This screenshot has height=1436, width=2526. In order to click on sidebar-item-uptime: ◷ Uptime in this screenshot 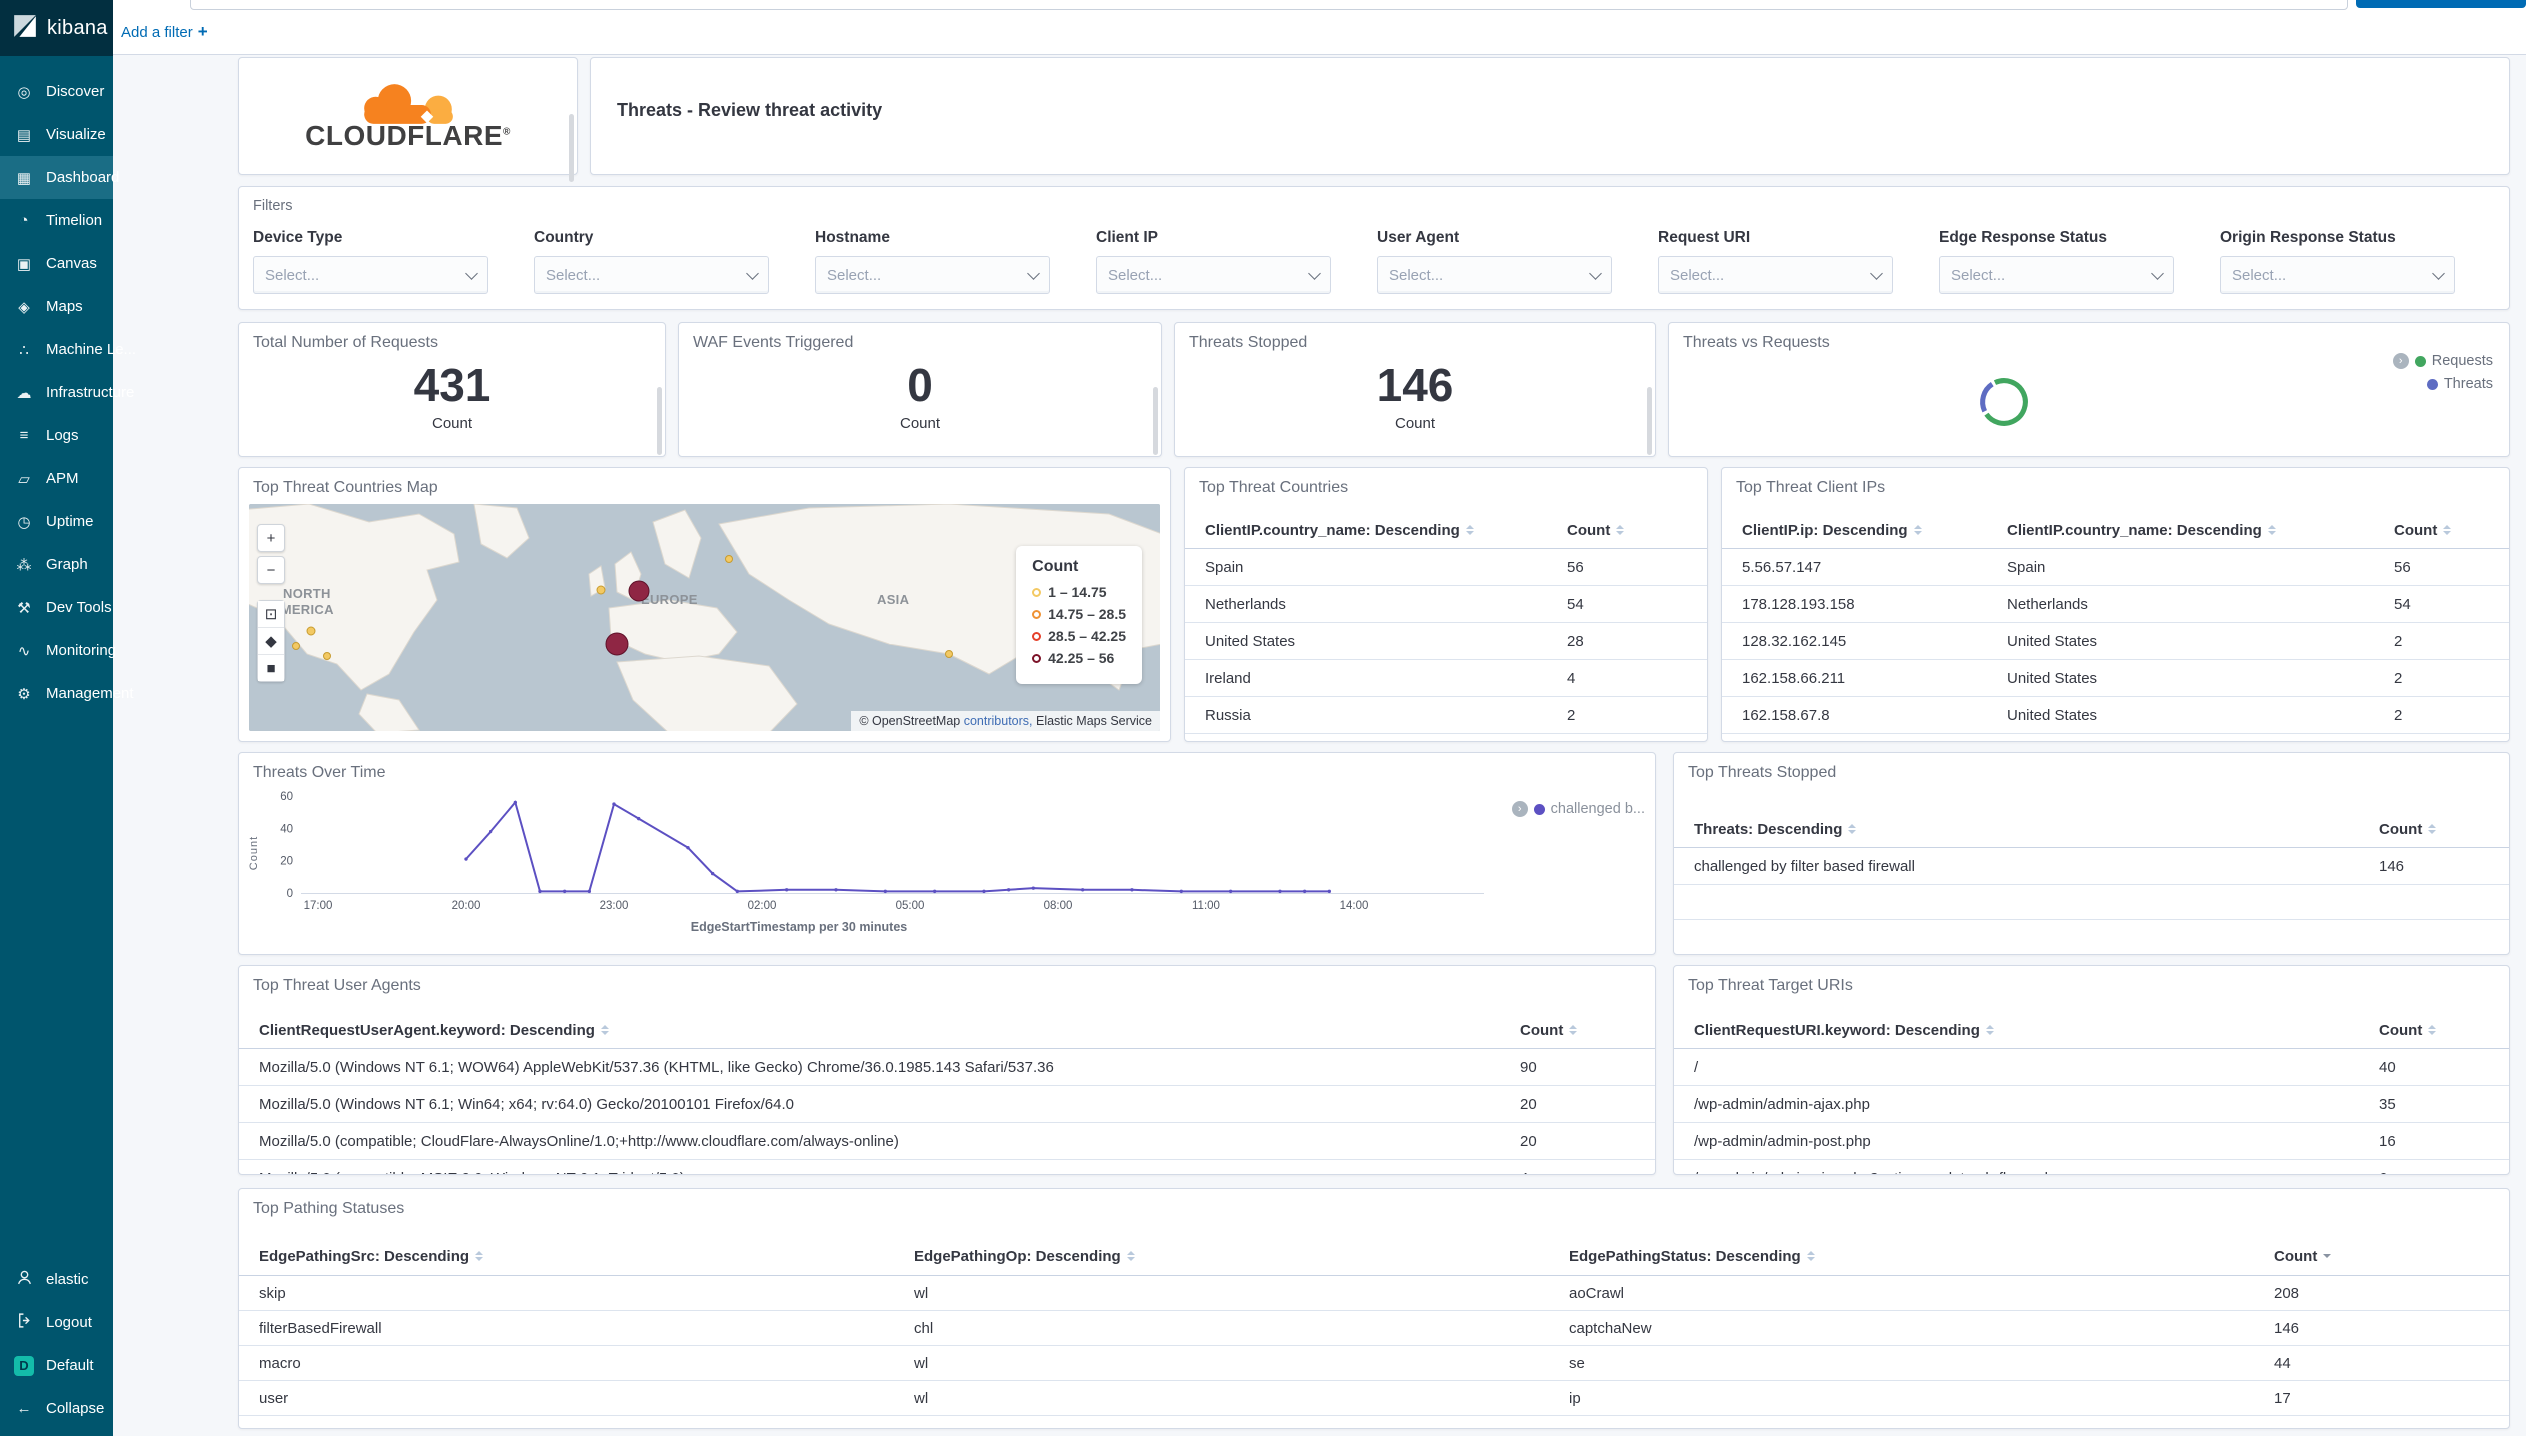, I will do `click(56, 521)`.